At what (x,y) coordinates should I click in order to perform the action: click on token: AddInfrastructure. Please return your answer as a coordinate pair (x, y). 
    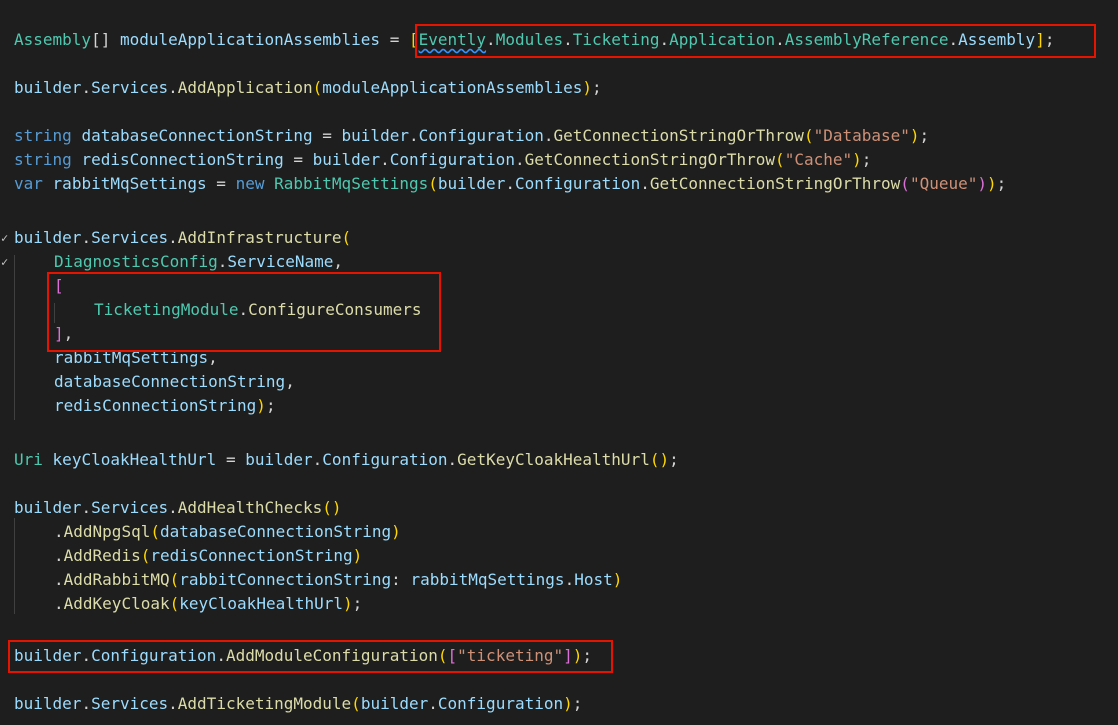
    Looking at the image, I should click on (259, 237).